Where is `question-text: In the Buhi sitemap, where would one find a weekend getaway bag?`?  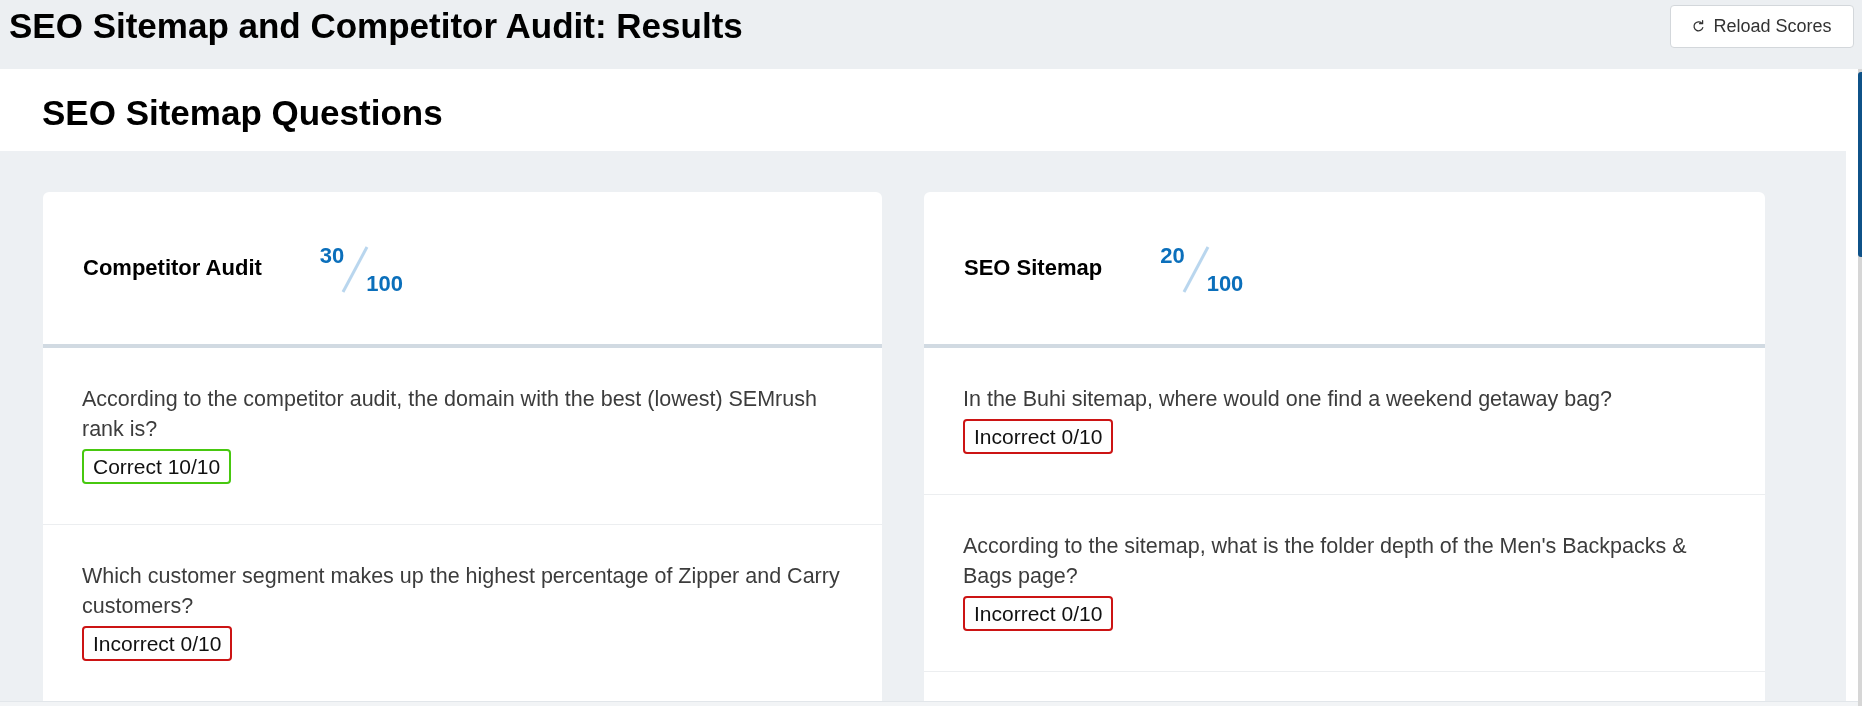 question-text: In the Buhi sitemap, where would one find a weekend getaway bag? is located at coordinates (1288, 399).